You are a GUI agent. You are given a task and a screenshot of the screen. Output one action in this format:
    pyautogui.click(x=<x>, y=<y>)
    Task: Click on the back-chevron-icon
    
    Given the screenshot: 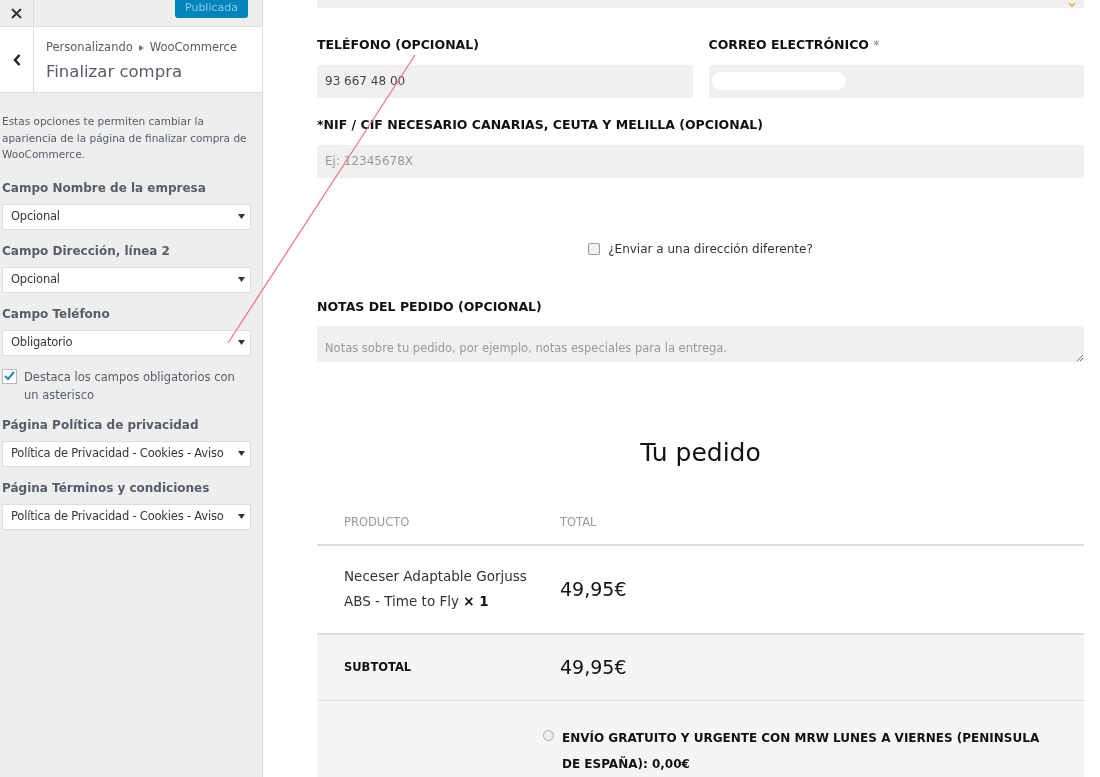 What is the action you would take?
    pyautogui.click(x=16, y=59)
    